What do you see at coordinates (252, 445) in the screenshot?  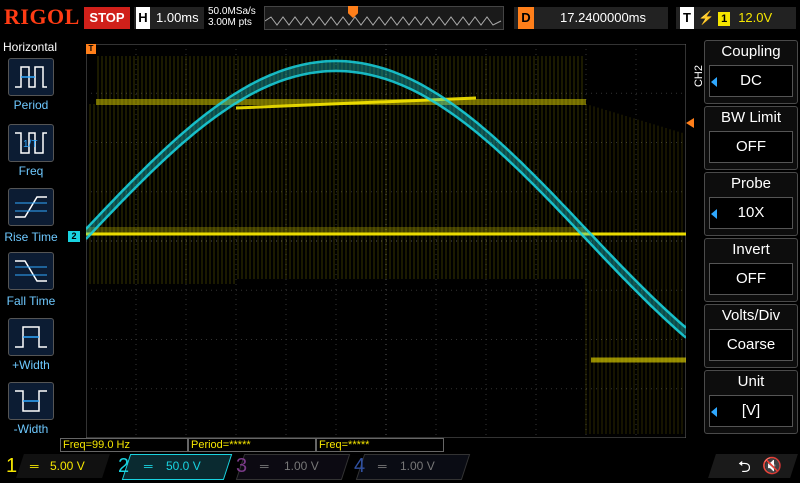 I see `measurement-period: Period=*****` at bounding box center [252, 445].